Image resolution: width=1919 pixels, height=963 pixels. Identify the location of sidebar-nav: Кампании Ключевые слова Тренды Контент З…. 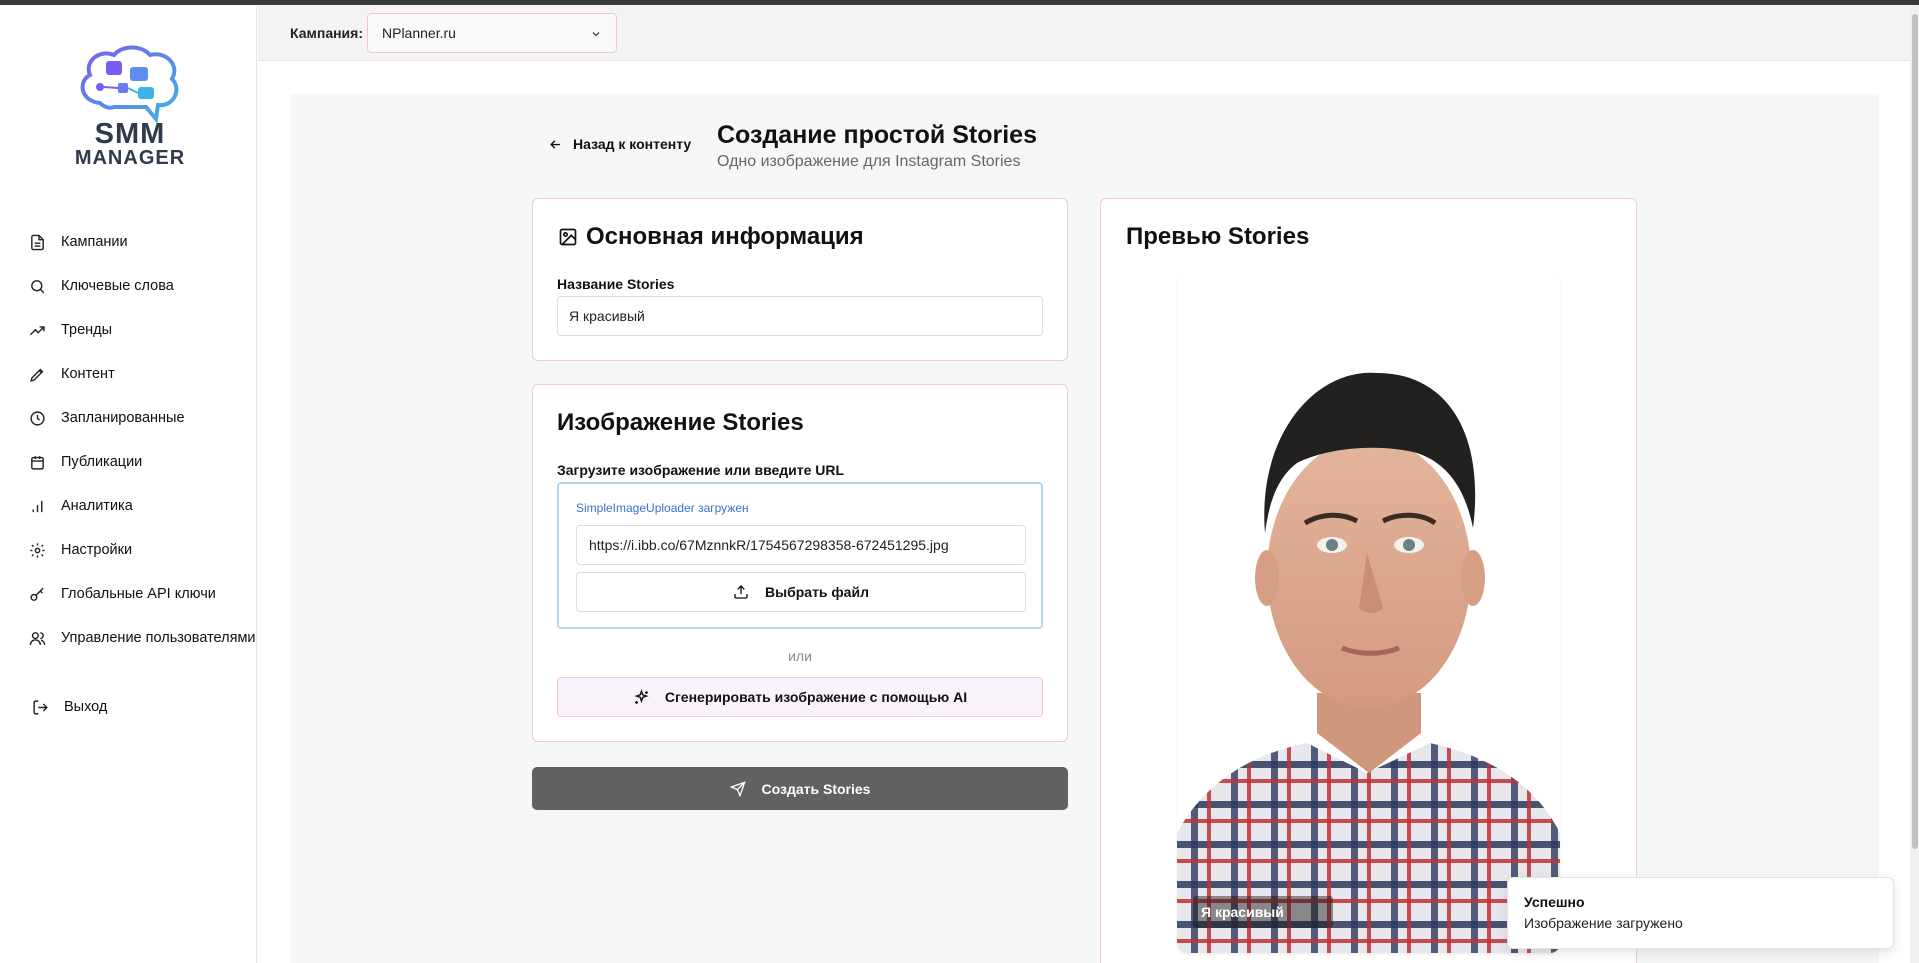
(128, 440).